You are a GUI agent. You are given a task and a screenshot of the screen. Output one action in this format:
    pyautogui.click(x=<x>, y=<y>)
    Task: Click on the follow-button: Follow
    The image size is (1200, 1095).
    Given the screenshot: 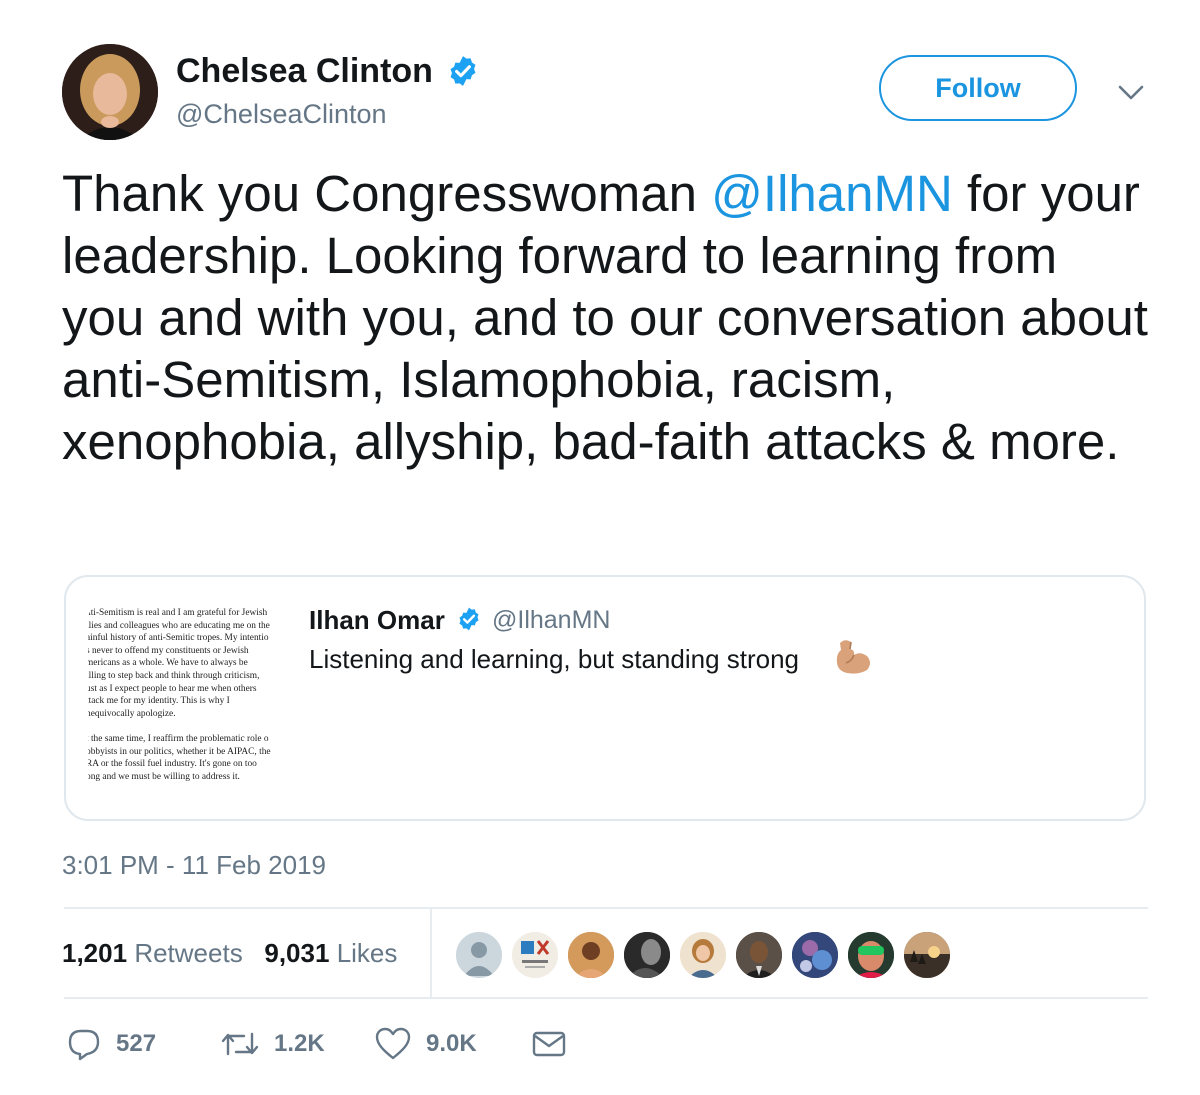 What is the action you would take?
    pyautogui.click(x=978, y=88)
    